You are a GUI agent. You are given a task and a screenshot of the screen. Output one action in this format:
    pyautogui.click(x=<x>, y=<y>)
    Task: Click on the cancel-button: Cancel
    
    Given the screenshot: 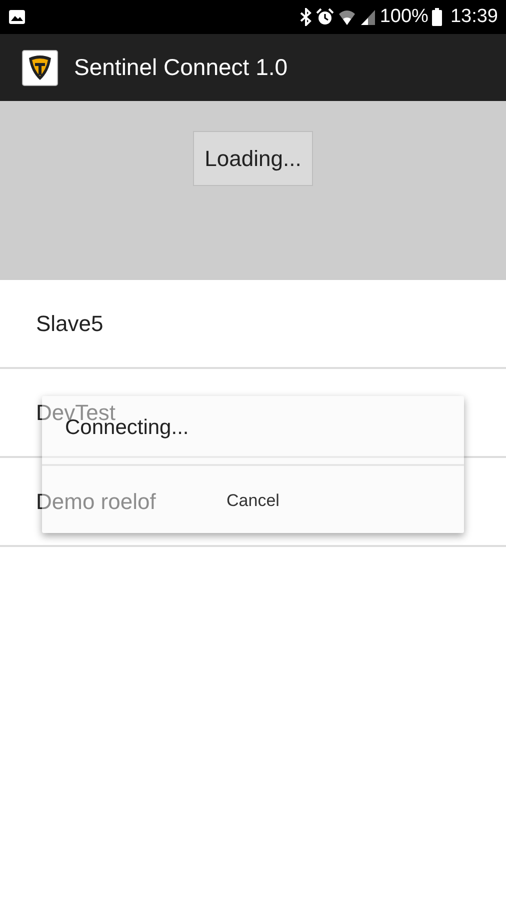 What is the action you would take?
    pyautogui.click(x=253, y=499)
    